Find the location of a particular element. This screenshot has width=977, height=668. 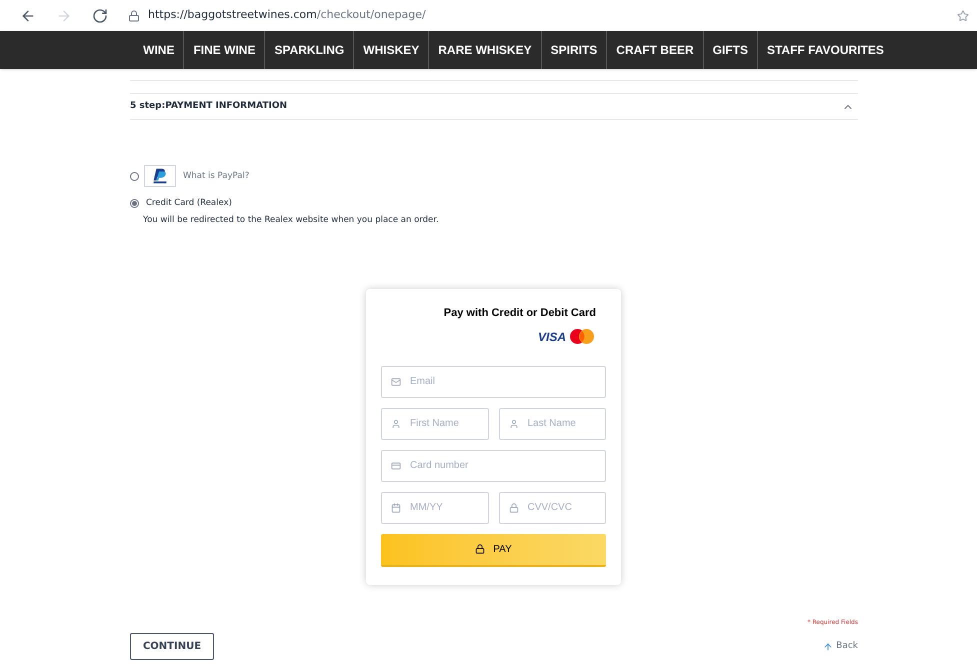

visa-logo: VISA is located at coordinates (552, 337).